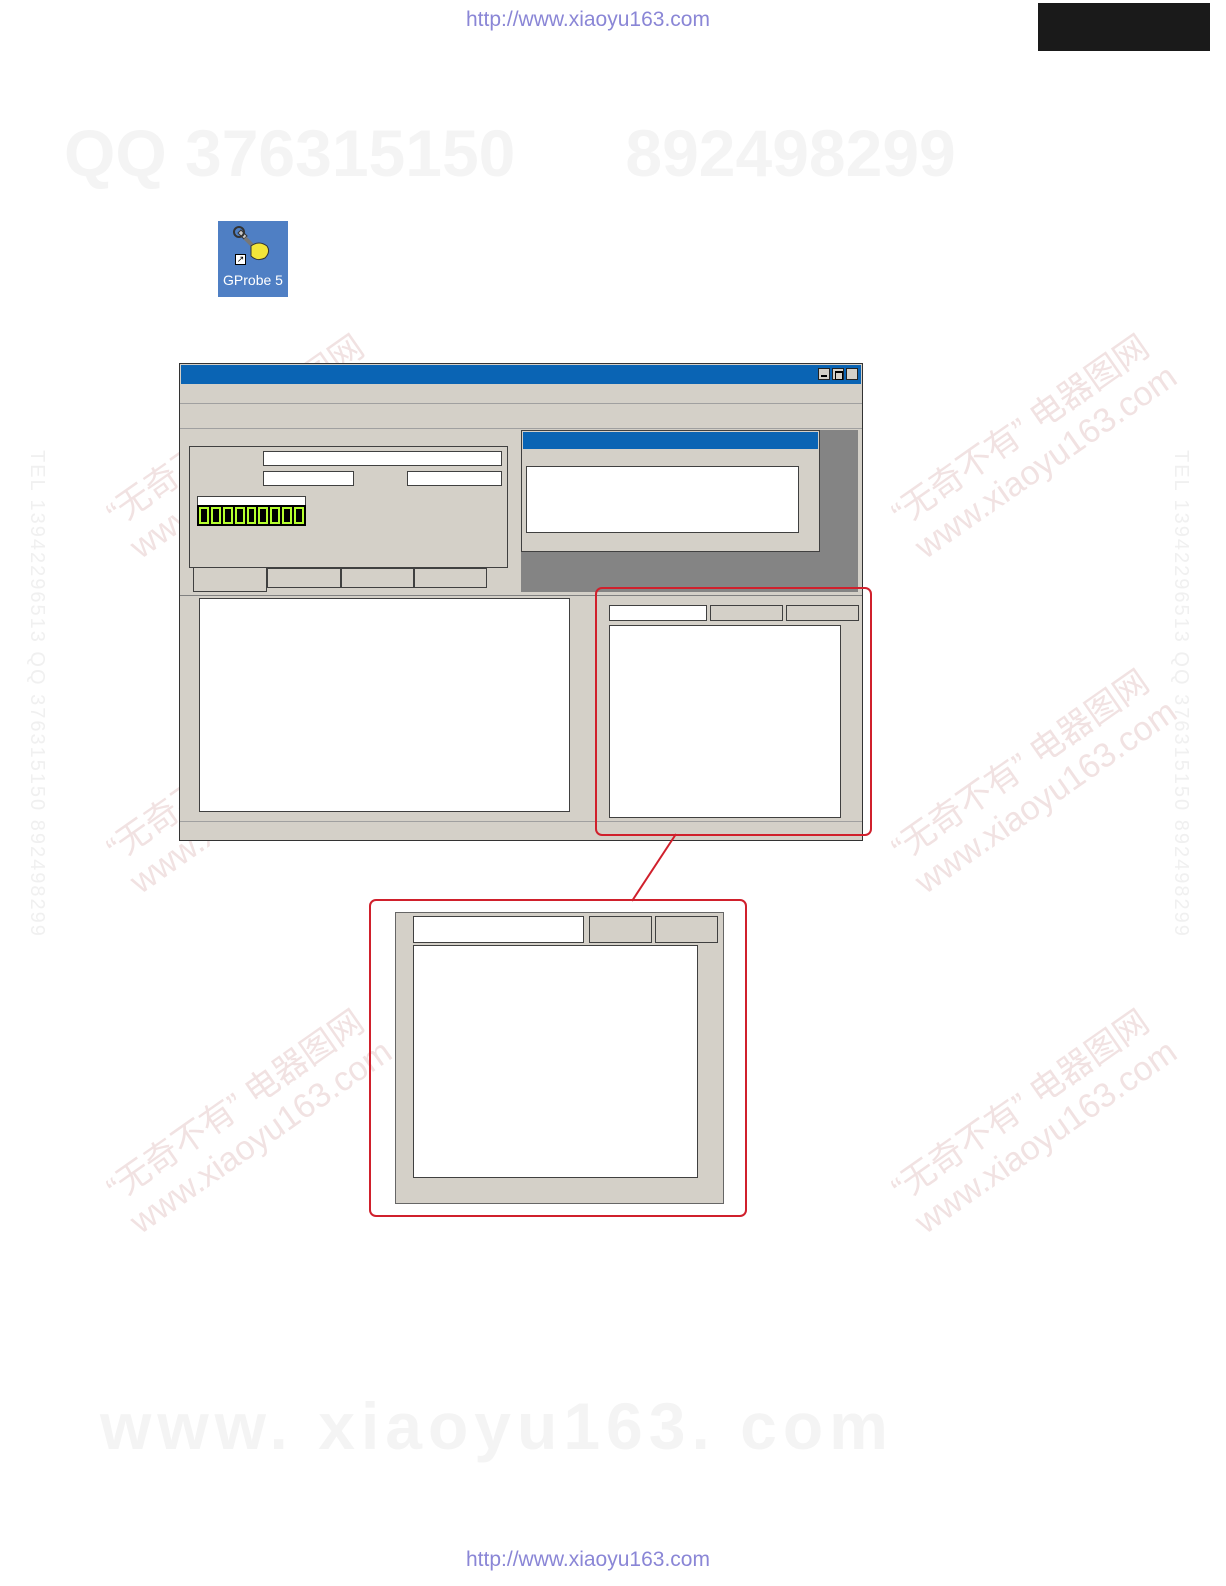 The width and height of the screenshot is (1226, 1586). Describe the element at coordinates (670, 440) in the screenshot. I see `child-title-bar` at that location.